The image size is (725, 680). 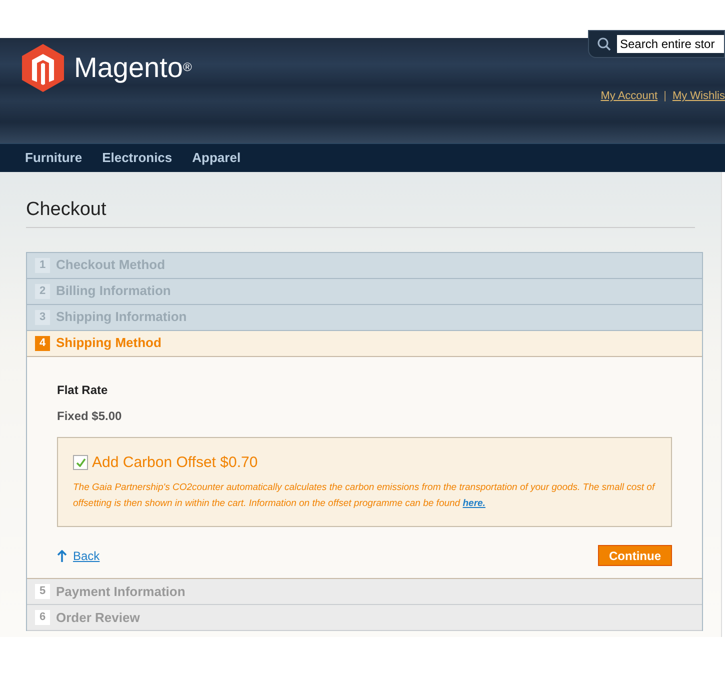 I want to click on step-title: Order Review, so click(x=98, y=617).